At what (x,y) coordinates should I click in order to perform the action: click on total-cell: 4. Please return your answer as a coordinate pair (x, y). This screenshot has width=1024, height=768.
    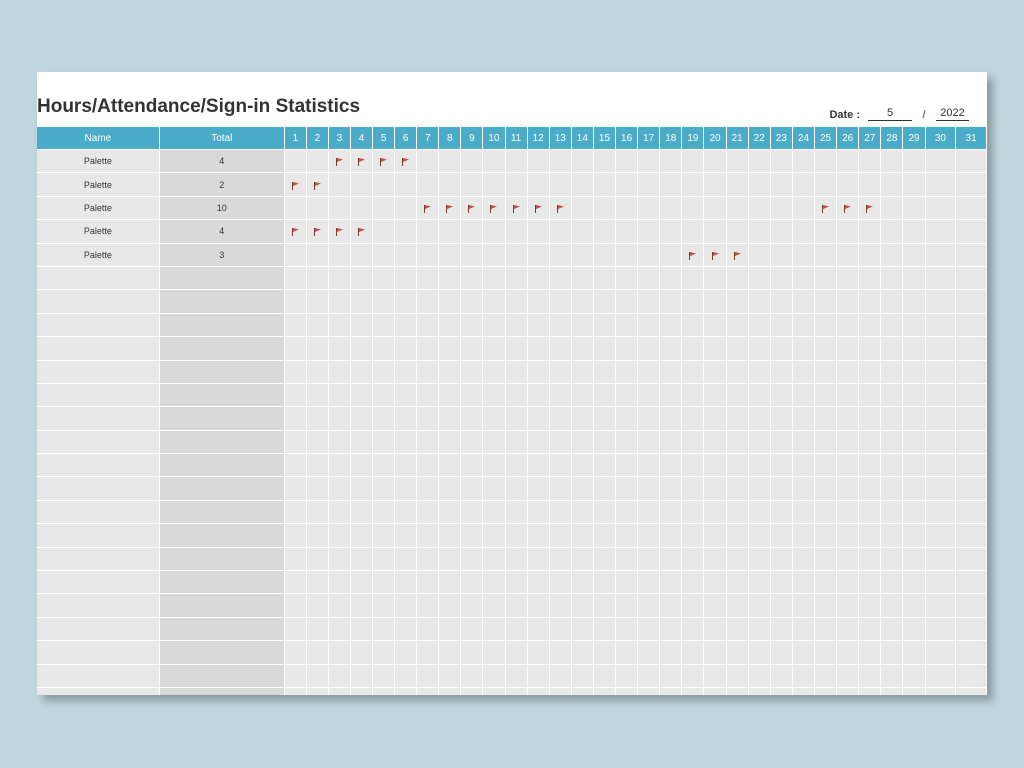
    Looking at the image, I should click on (222, 231).